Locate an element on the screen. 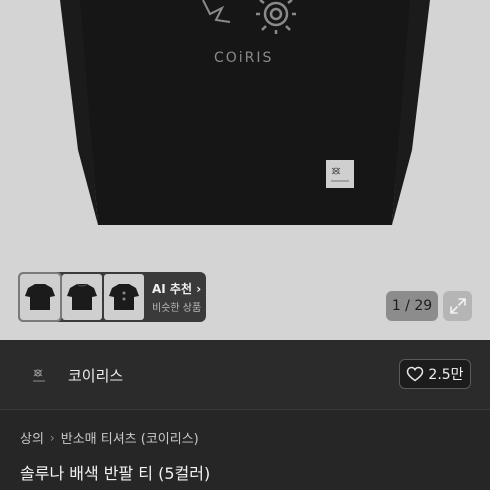 Image resolution: width=490 pixels, height=490 pixels. brand-logo-icon is located at coordinates (39, 375).